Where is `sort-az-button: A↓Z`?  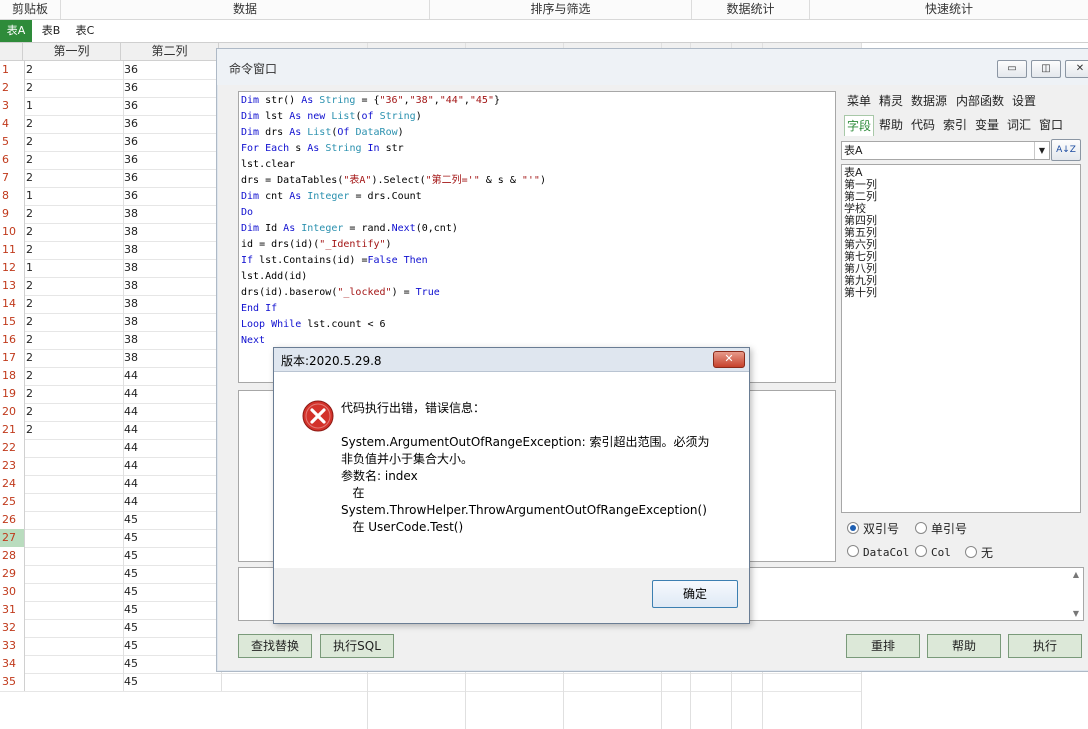
sort-az-button: A↓Z is located at coordinates (1066, 150).